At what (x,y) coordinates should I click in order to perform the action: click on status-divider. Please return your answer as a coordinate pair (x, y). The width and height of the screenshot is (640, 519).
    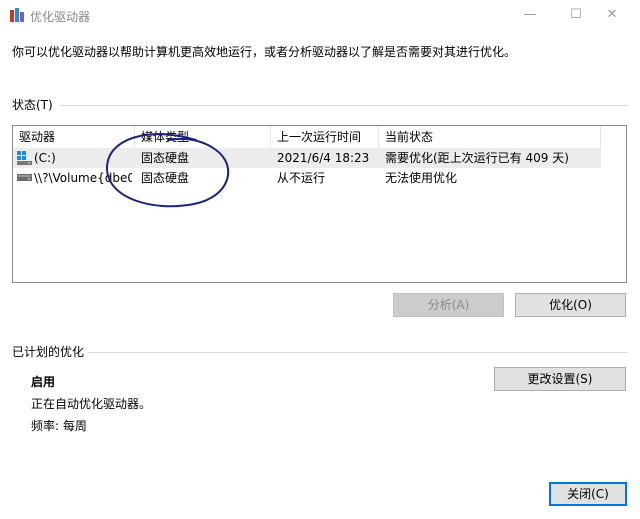
    Looking at the image, I should click on (344, 105).